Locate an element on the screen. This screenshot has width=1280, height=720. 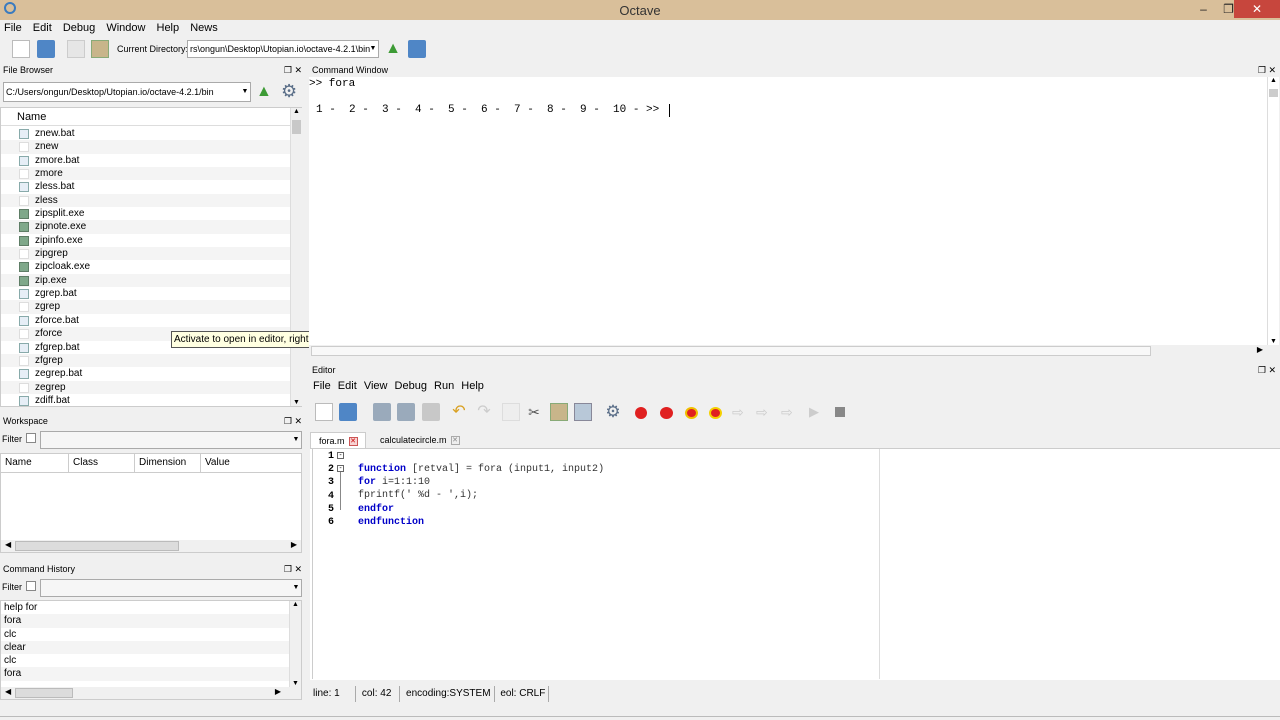
history-vscroll: ▲ ▼ is located at coordinates (295, 644).